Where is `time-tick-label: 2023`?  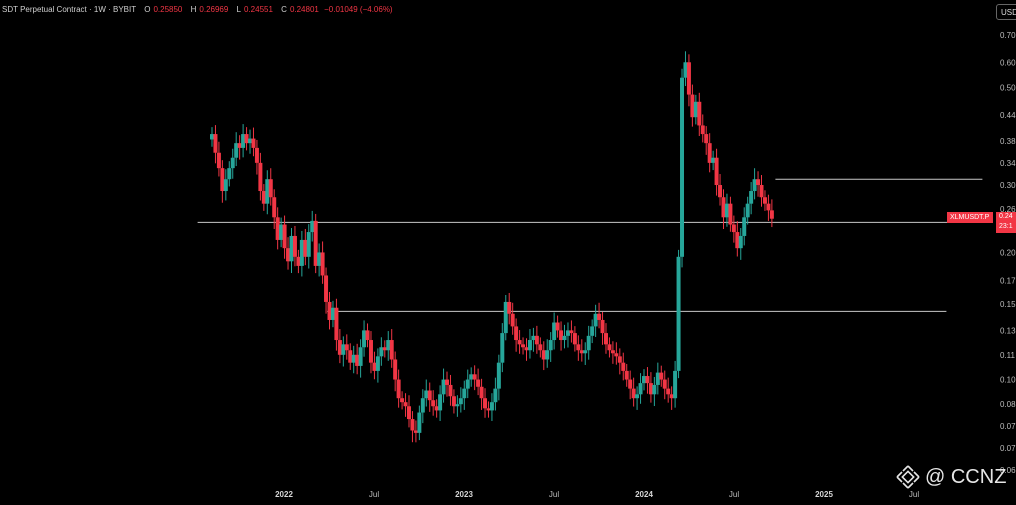 time-tick-label: 2023 is located at coordinates (464, 494).